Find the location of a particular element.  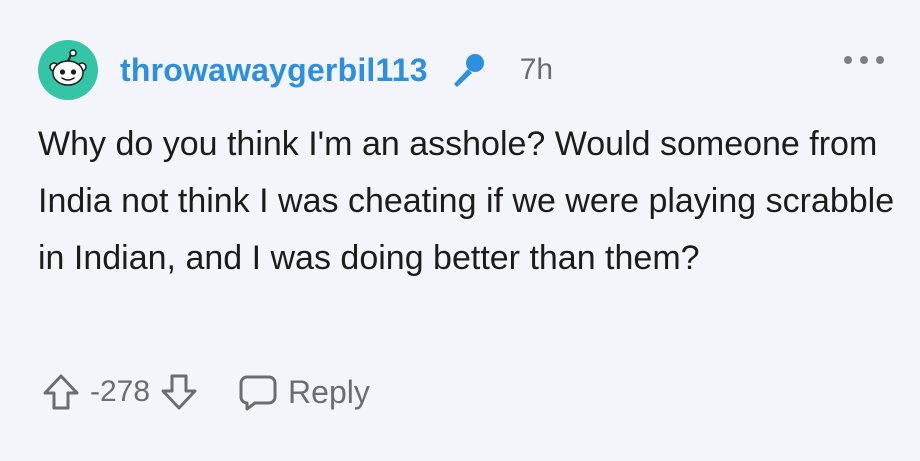

more-options-button is located at coordinates (864, 60).